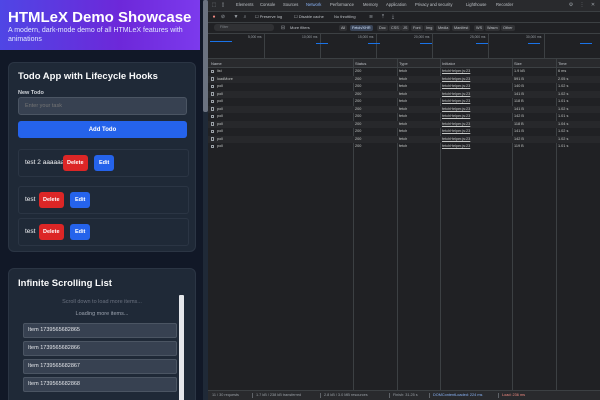 This screenshot has height=400, width=600. Describe the element at coordinates (448, 63) in the screenshot. I see `col-initiator: Initiator` at that location.